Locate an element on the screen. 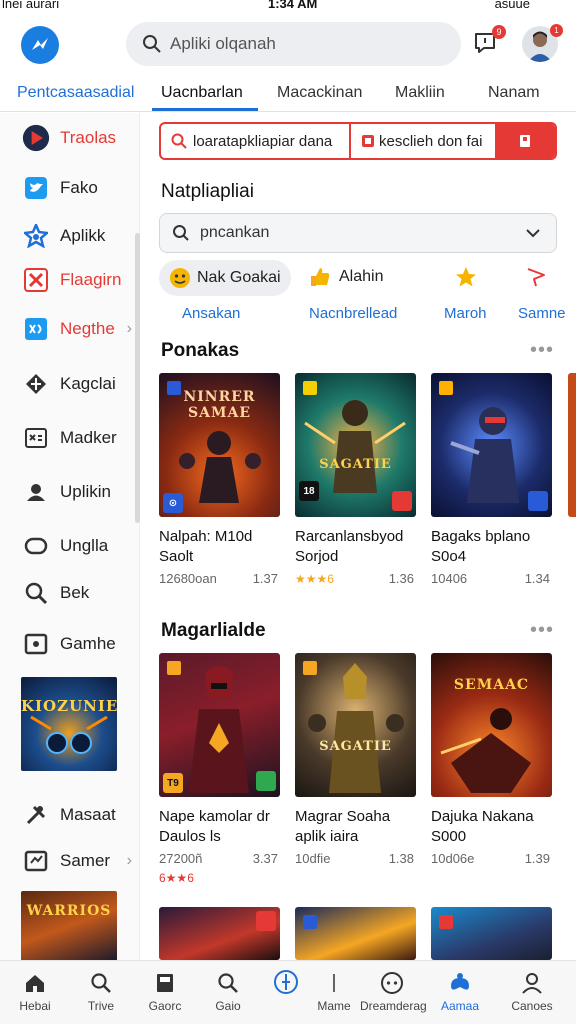 The height and width of the screenshot is (1024, 576). sidebar-item-unglla: Unglla is located at coordinates (70, 546).